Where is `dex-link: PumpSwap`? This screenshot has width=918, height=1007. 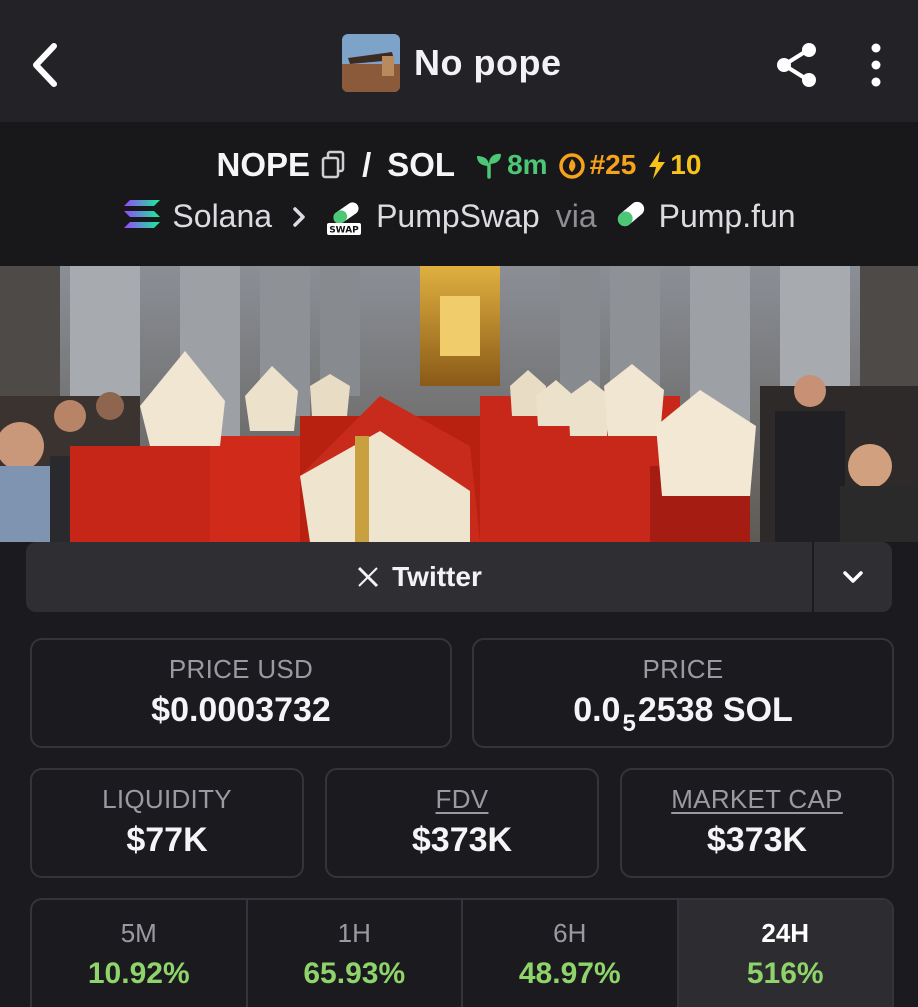 dex-link: PumpSwap is located at coordinates (458, 216).